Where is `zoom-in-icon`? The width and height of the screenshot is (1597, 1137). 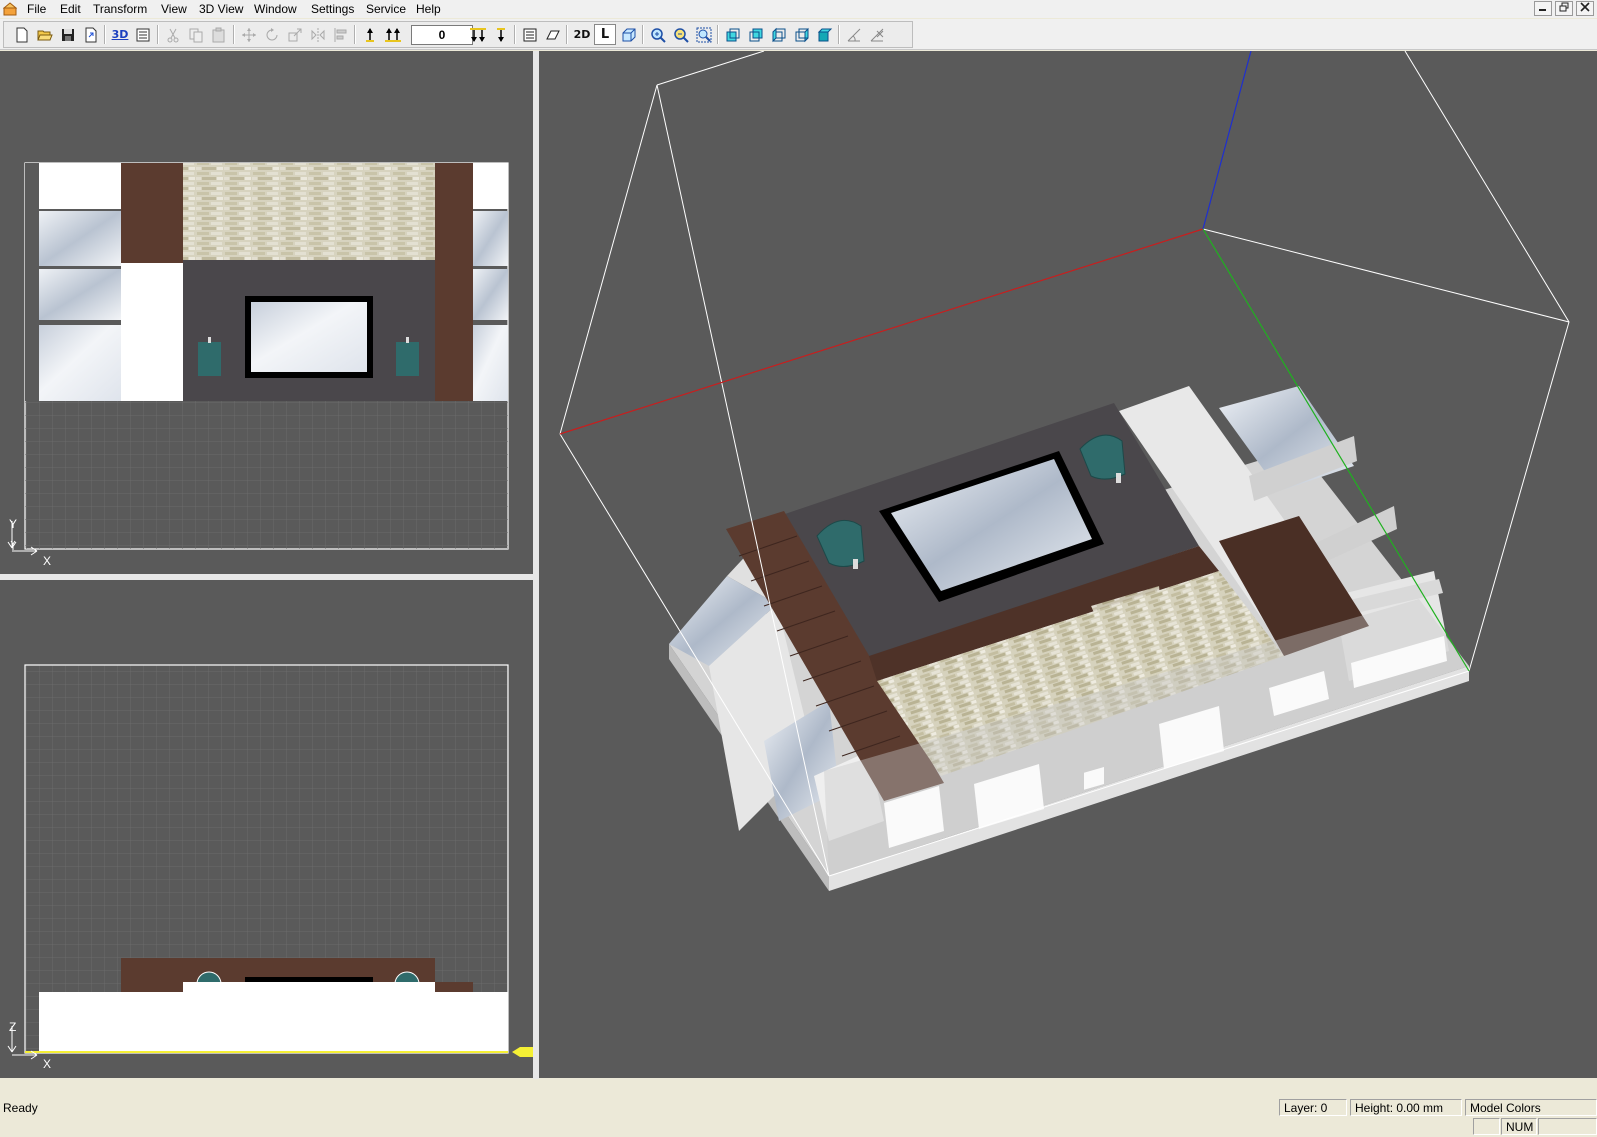
zoom-in-icon is located at coordinates (658, 34).